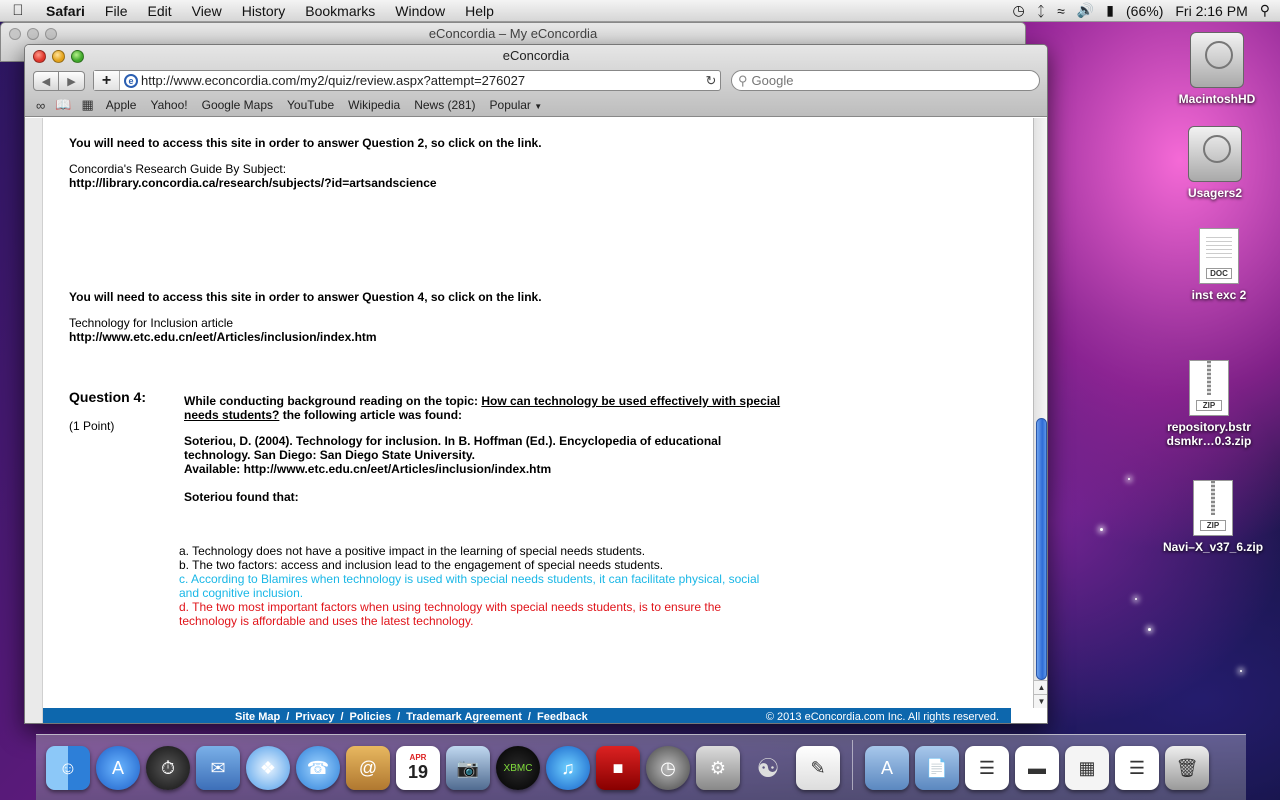 The height and width of the screenshot is (800, 1280). What do you see at coordinates (1265, 10) in the screenshot?
I see `spotlight-icon: ⚲` at bounding box center [1265, 10].